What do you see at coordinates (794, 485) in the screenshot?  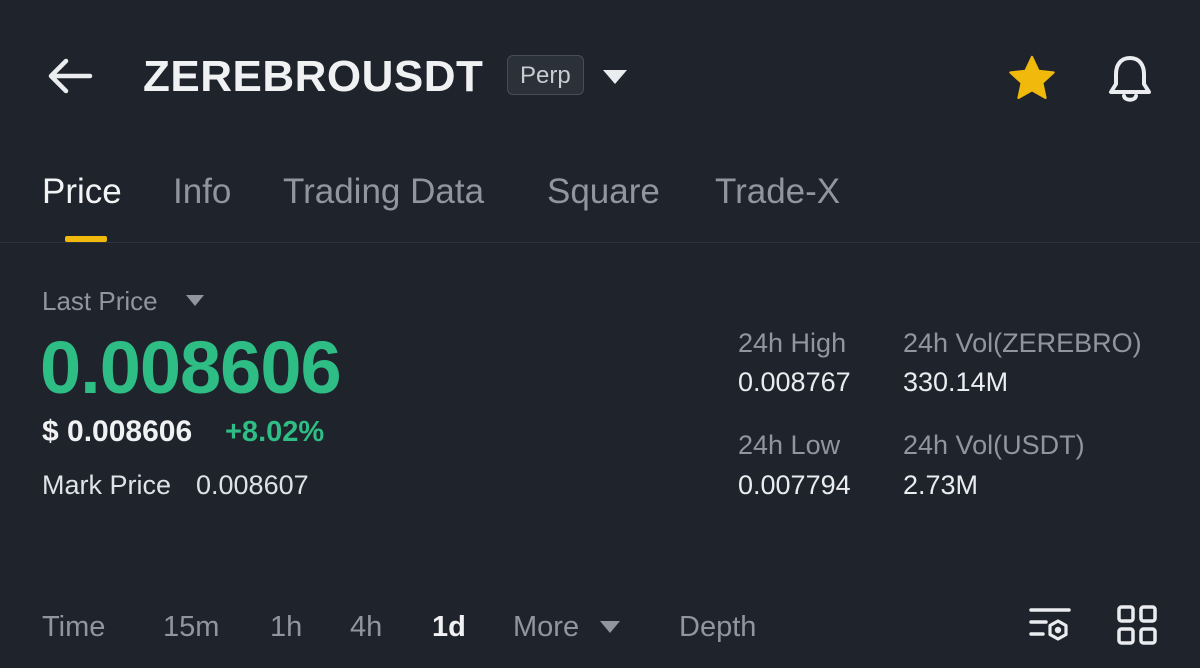 I see `stat-24h-low-value: 0.007794` at bounding box center [794, 485].